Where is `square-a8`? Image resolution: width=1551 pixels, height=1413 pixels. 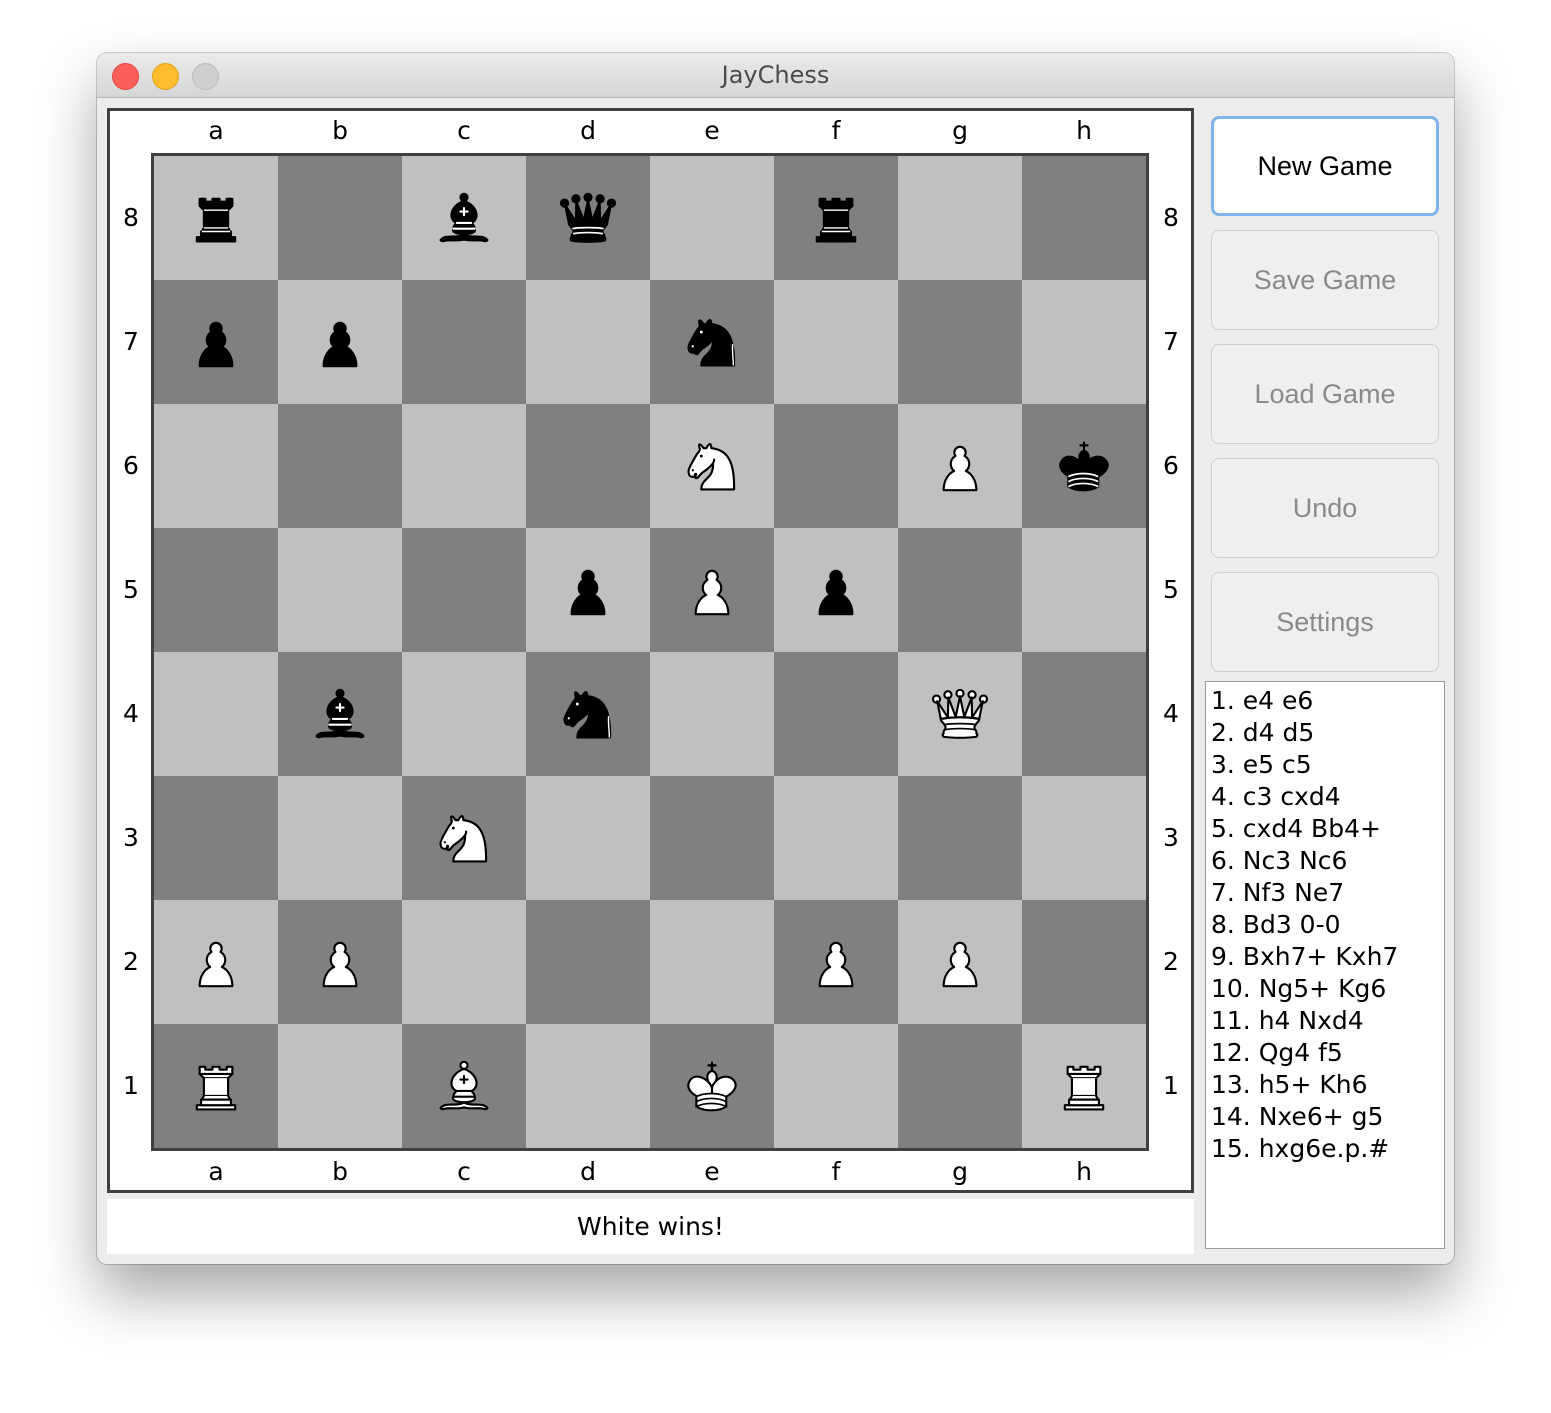 square-a8 is located at coordinates (216, 218).